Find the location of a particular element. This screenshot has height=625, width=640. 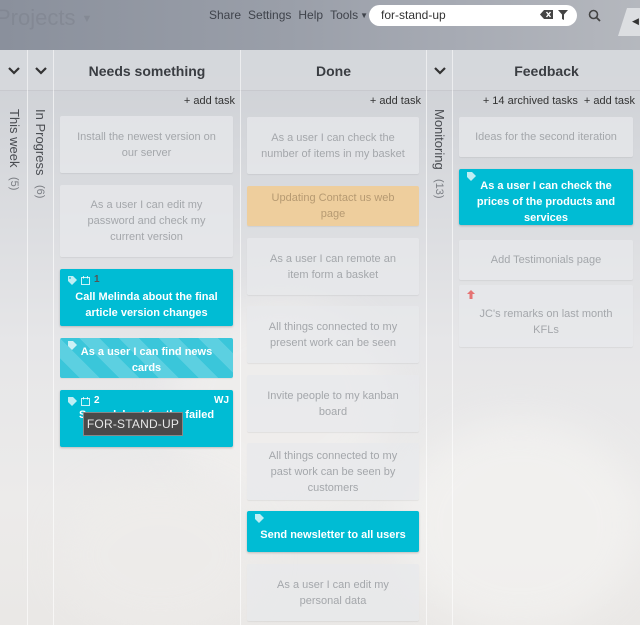

top-nav: Share Settings Help Tools ▼ is located at coordinates (288, 15).